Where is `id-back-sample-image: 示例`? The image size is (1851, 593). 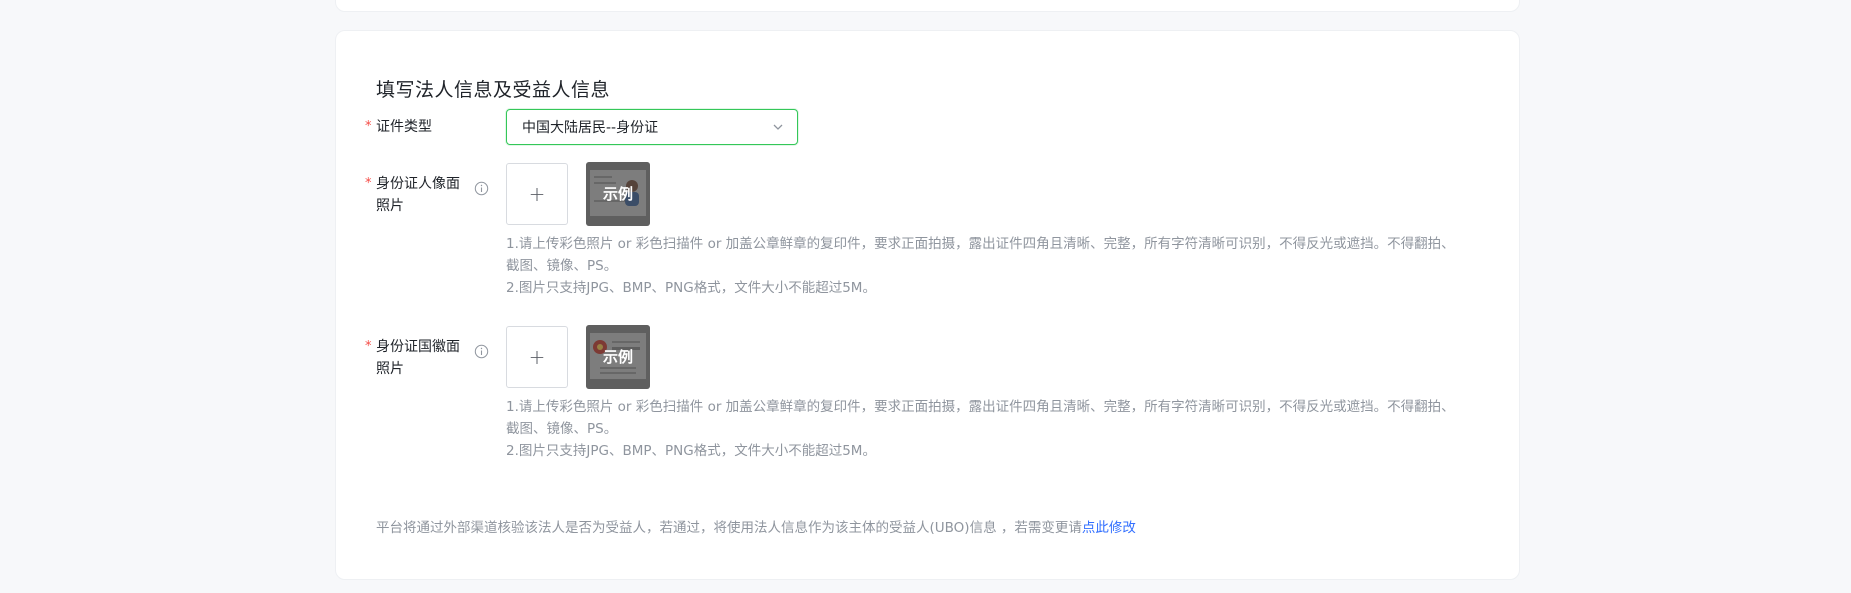
id-back-sample-image: 示例 is located at coordinates (618, 357).